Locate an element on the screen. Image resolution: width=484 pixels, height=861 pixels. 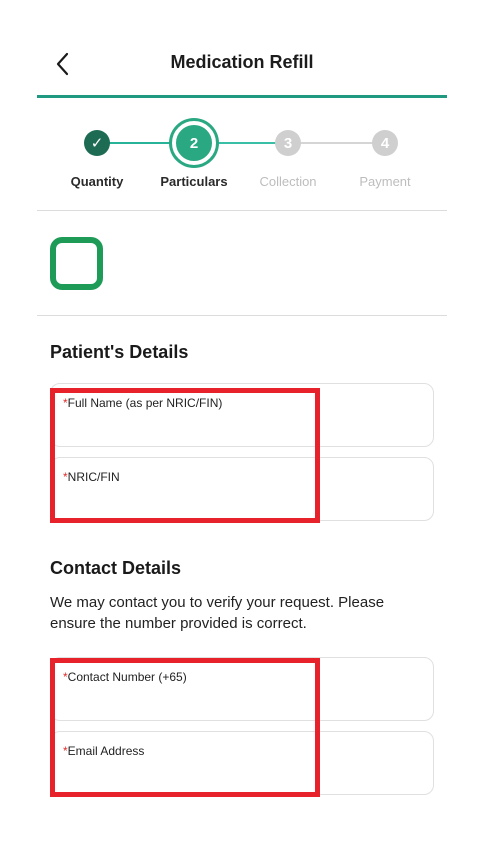
step-label: Payment is located at coordinates (385, 181).